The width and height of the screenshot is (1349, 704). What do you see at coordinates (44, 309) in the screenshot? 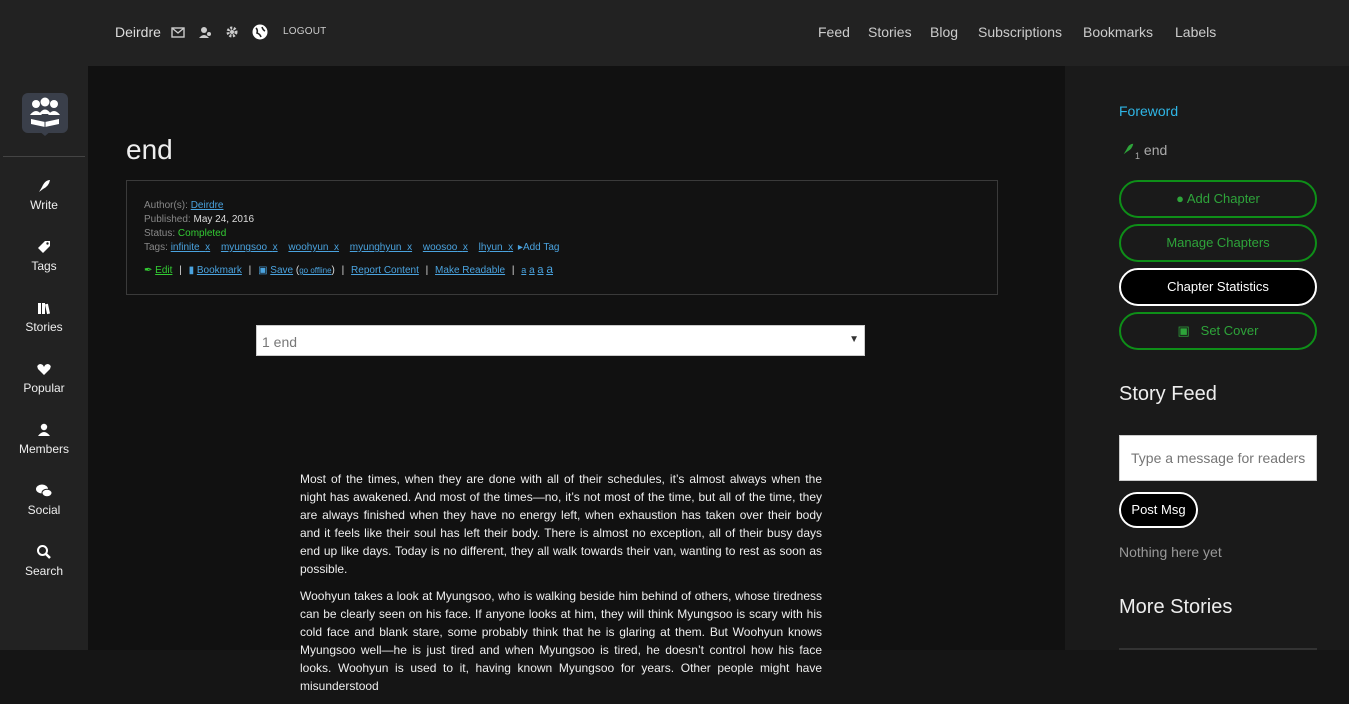
I see `books-icon` at bounding box center [44, 309].